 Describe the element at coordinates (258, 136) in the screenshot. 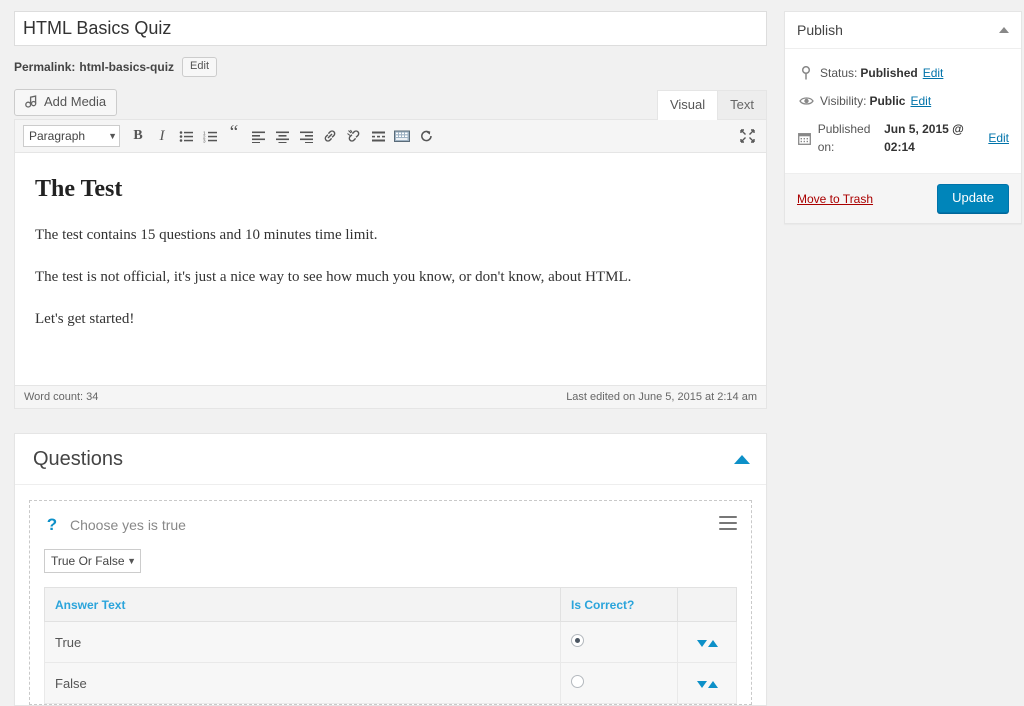

I see `align-left-icon` at that location.